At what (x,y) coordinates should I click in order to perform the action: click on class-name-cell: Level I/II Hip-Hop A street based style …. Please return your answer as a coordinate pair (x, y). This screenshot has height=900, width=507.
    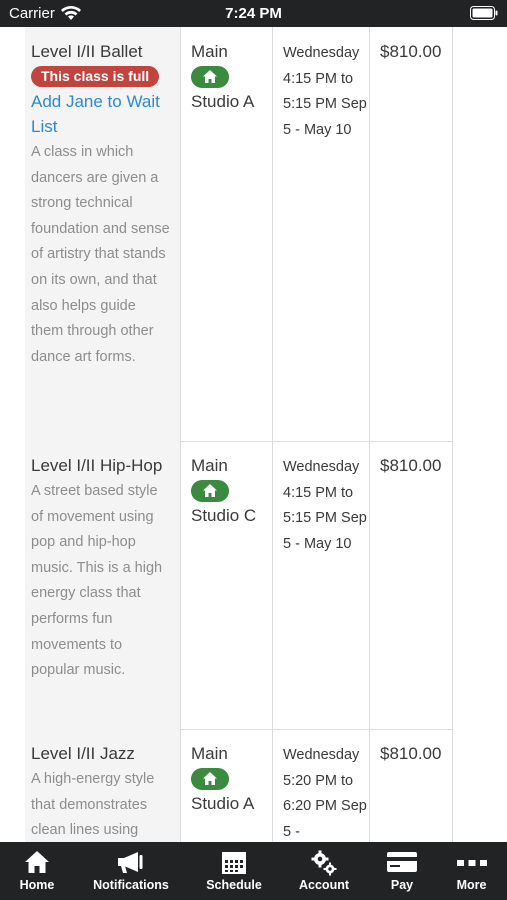
    Looking at the image, I should click on (102, 585).